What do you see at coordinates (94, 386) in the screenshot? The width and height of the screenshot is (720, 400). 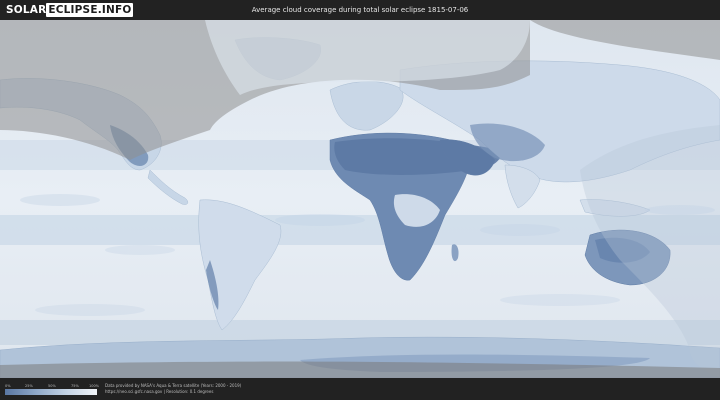 I see `legend-tick: 100%` at bounding box center [94, 386].